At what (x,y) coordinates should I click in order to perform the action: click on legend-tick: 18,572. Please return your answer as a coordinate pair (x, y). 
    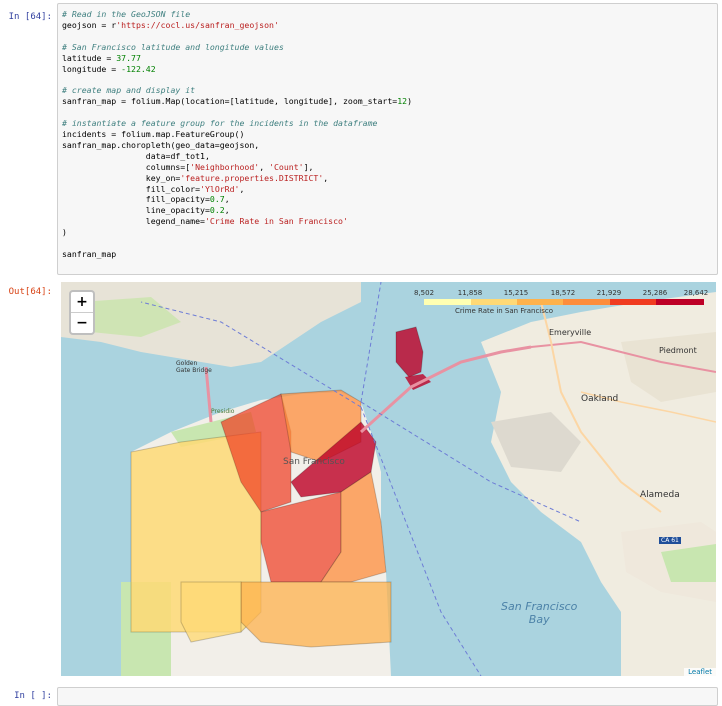
    Looking at the image, I should click on (563, 293).